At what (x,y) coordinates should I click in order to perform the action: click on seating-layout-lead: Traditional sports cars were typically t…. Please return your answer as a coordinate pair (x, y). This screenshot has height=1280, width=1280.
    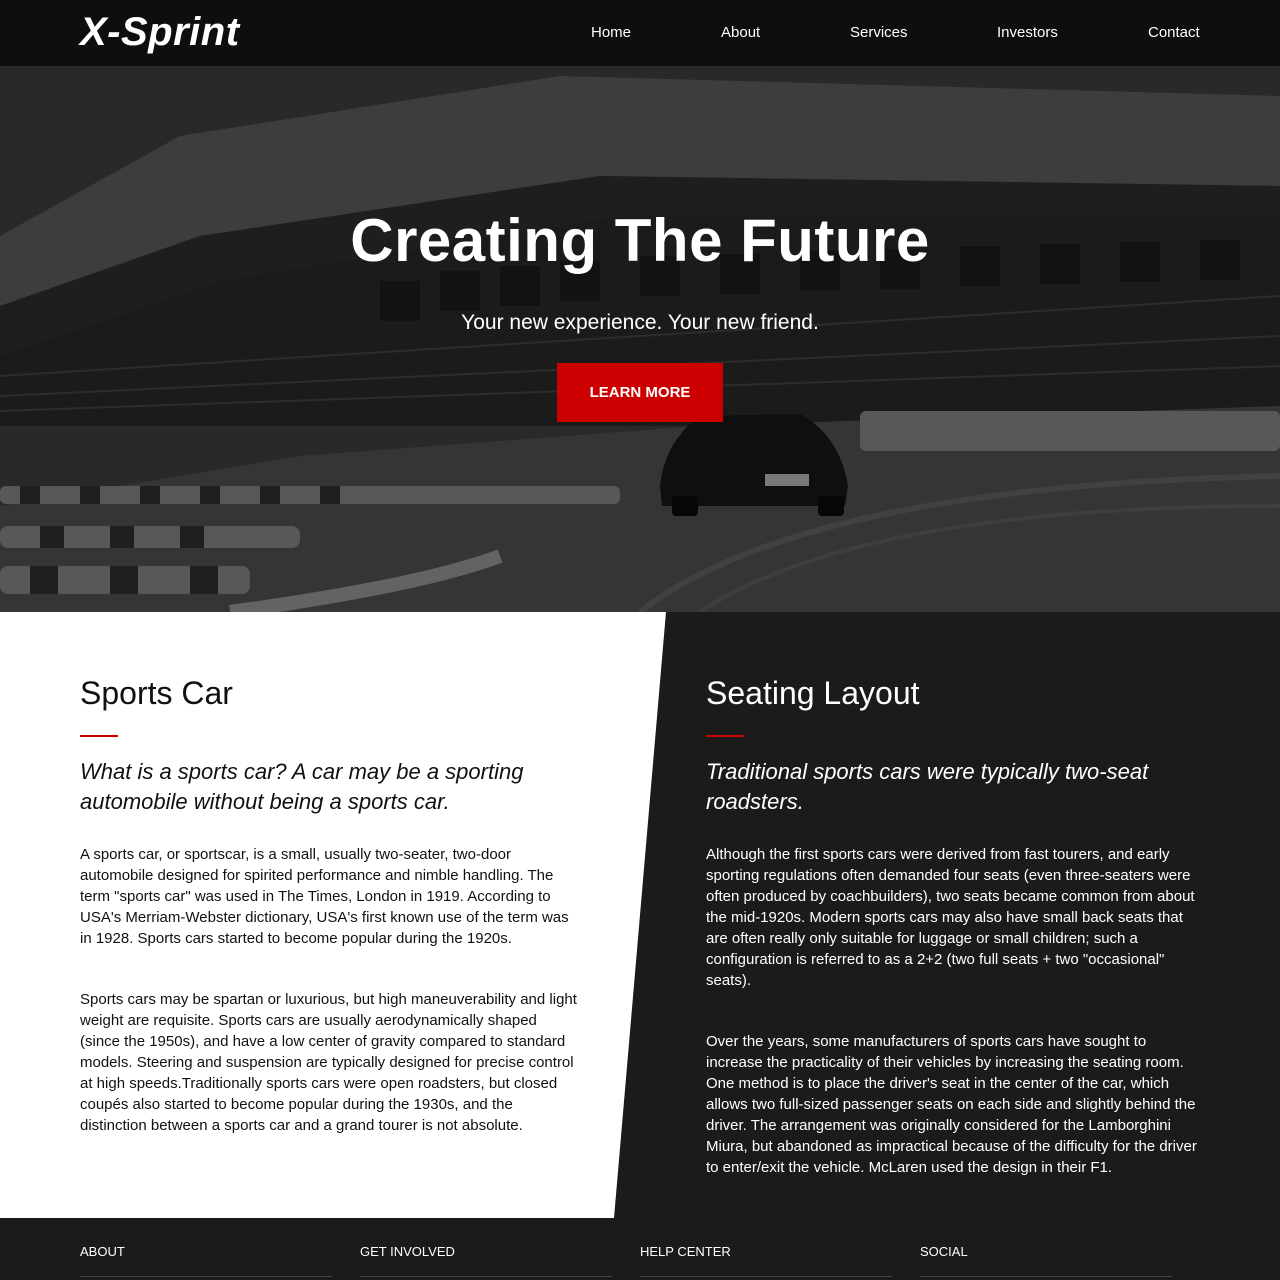
    Looking at the image, I should click on (927, 786).